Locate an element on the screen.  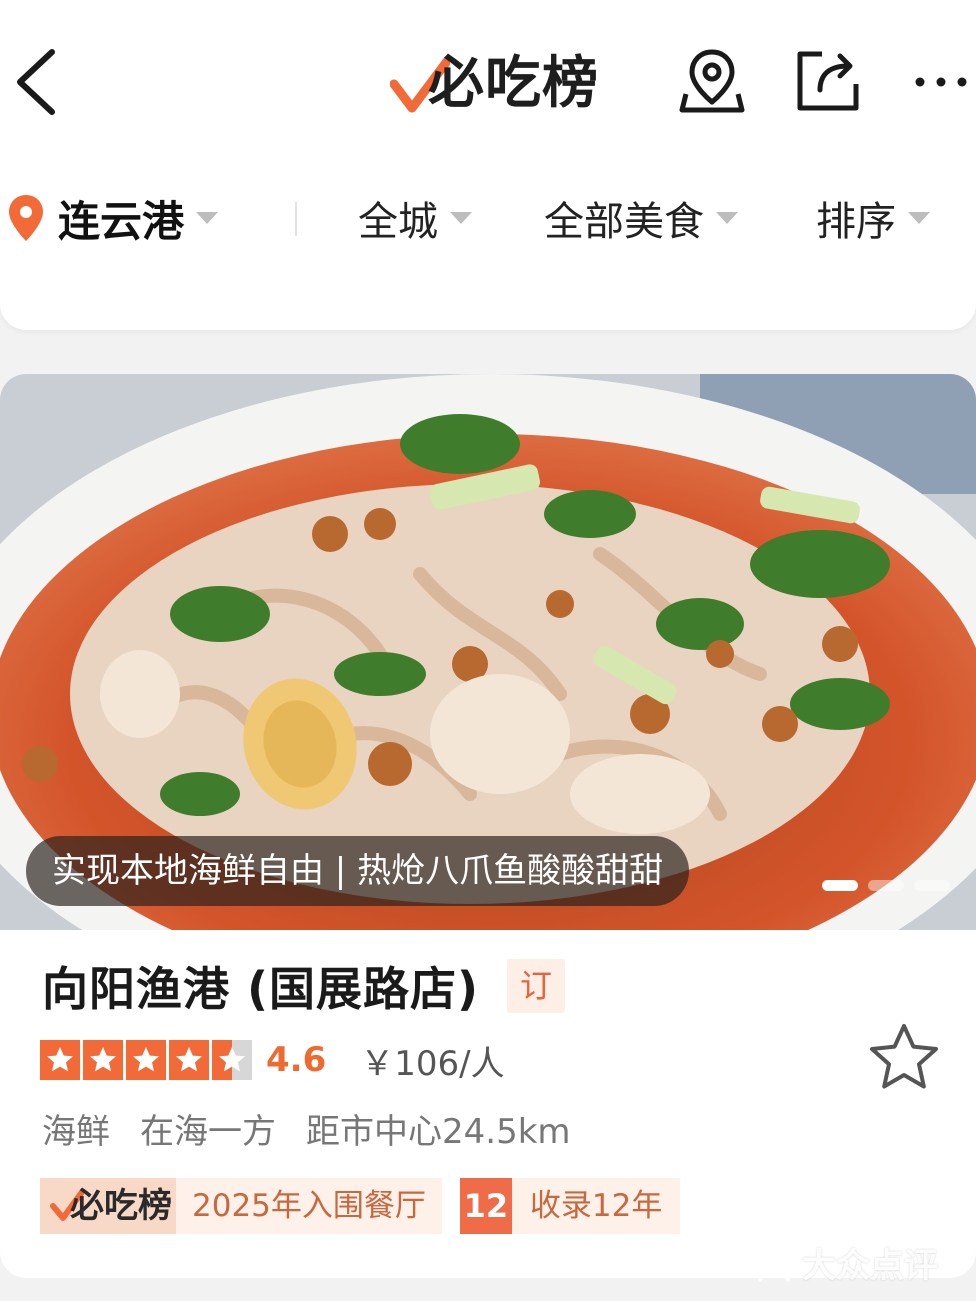
filter-bar: 连云港 全城 全部美食 排序 is located at coordinates (488, 218).